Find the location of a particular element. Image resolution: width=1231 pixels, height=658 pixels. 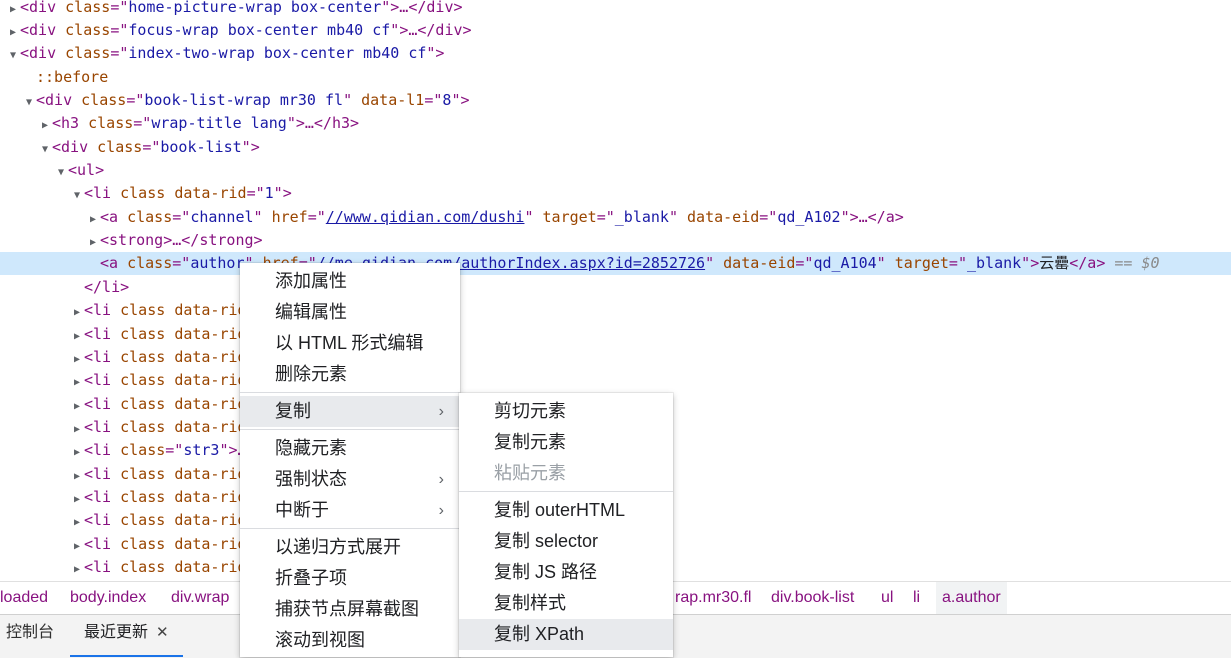

attr-value: str3 is located at coordinates (201, 450).